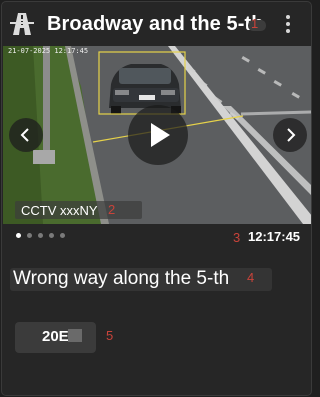  I want to click on card-header: Broadway and the 5-th 1, so click(156, 24).